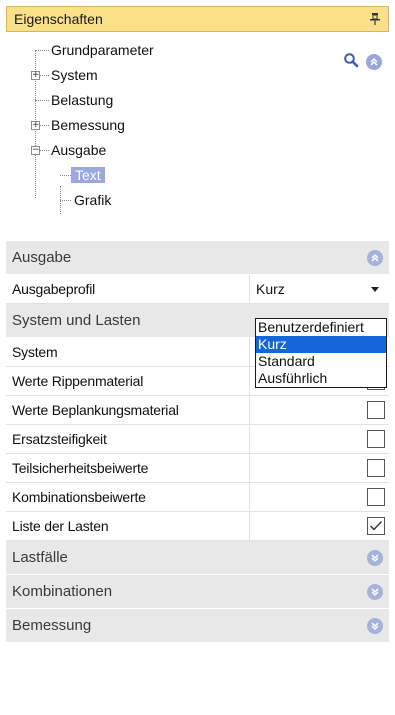 The image size is (395, 715). Describe the element at coordinates (321, 361) in the screenshot. I see `dropdown-option-standard: Standard` at that location.